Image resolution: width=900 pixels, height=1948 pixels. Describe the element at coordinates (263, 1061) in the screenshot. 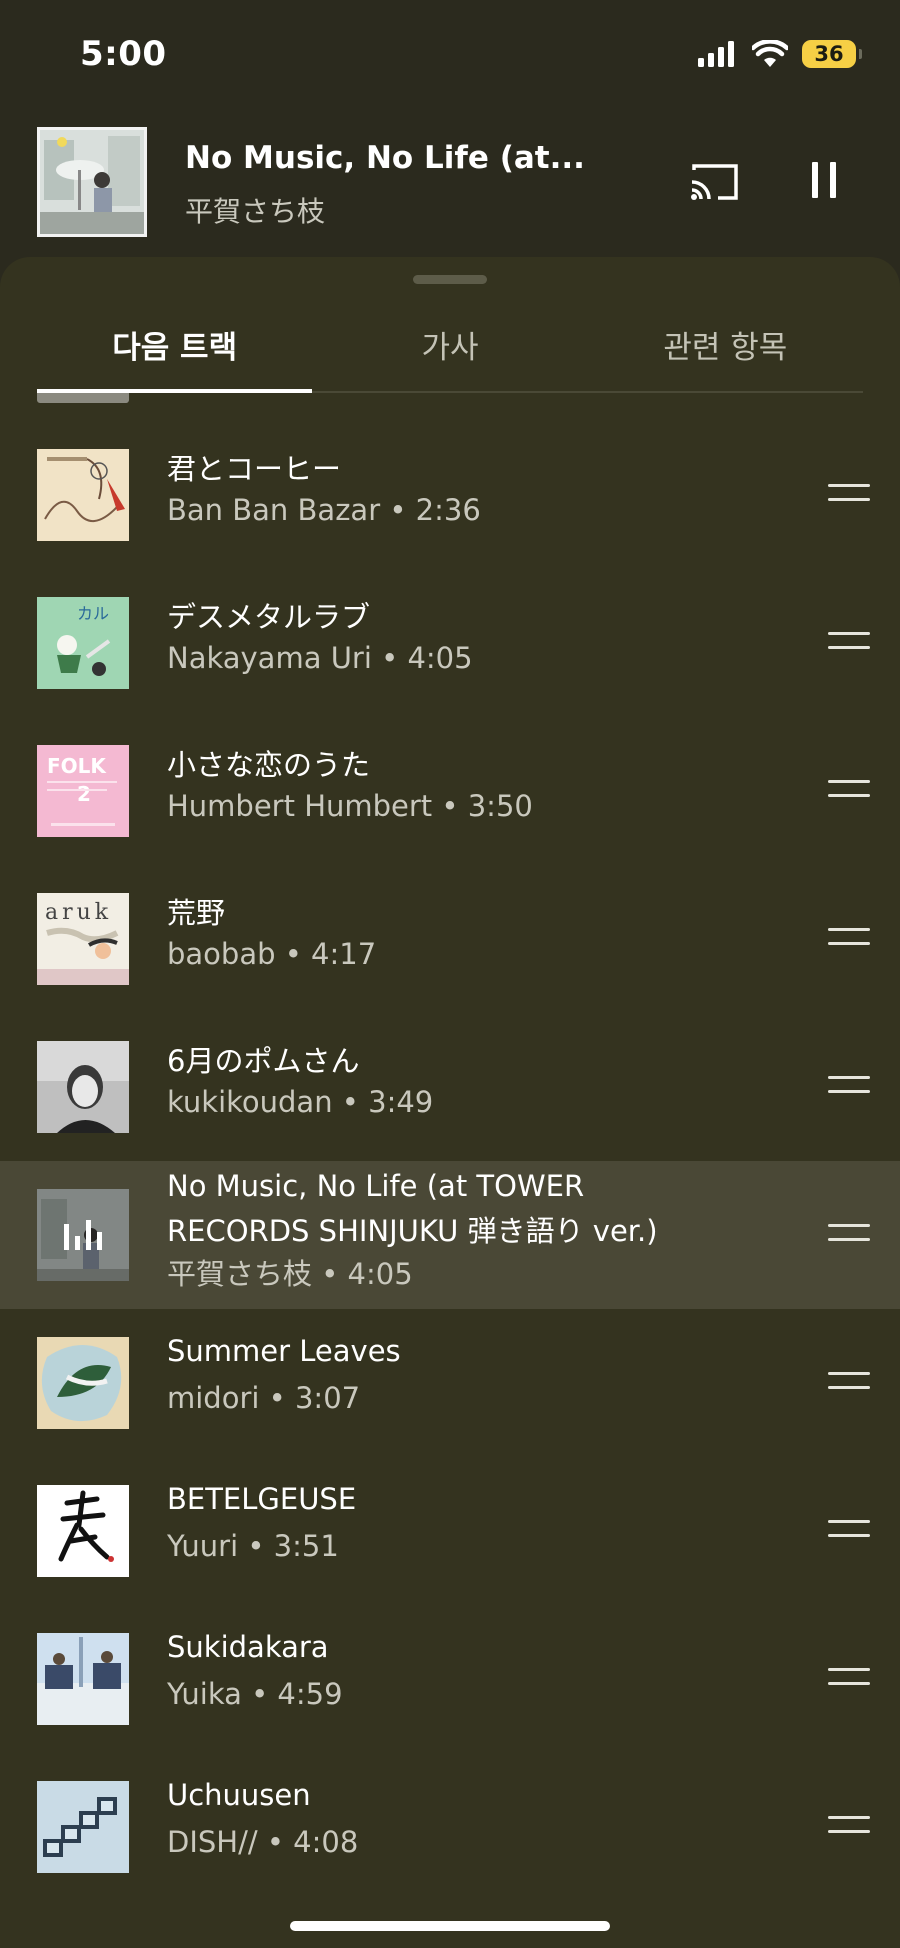

I see `track-title: 6月のポムさん` at that location.